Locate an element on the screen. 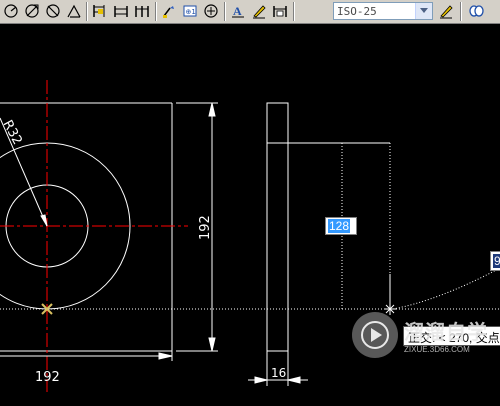 The width and height of the screenshot is (500, 406). center-mark-icon: ⊕1 is located at coordinates (190, 11).